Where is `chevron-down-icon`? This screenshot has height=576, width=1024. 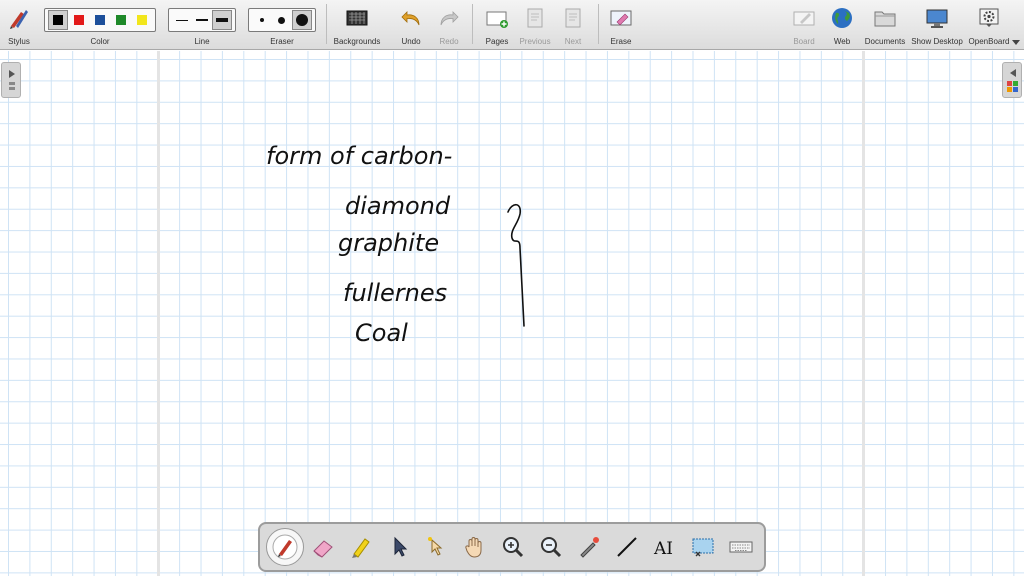 chevron-down-icon is located at coordinates (1016, 43).